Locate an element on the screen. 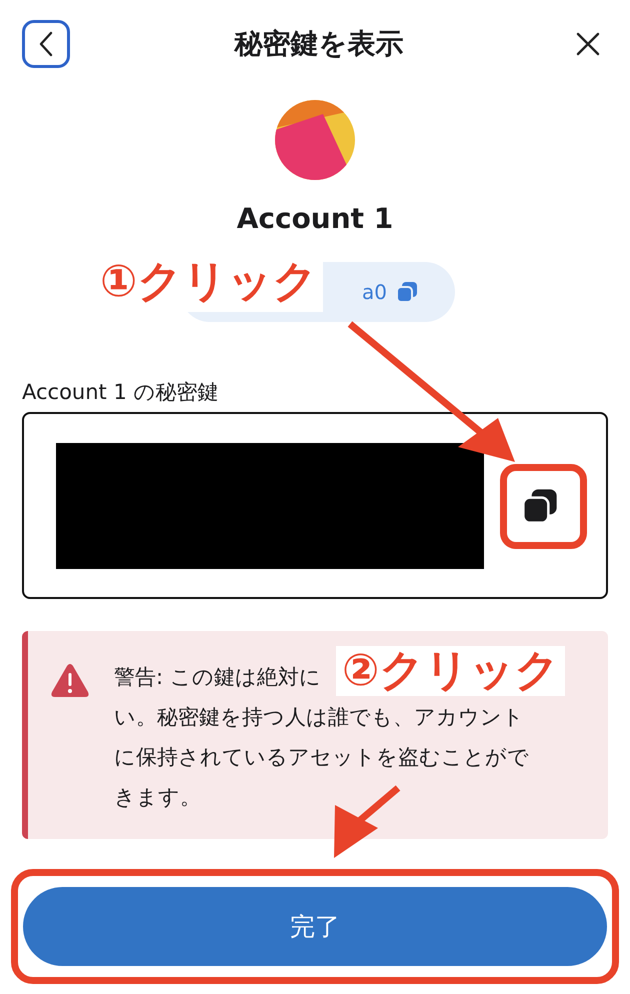 This screenshot has height=994, width=630. warning-text: に保持されているアセットを盗むことがで is located at coordinates (321, 757).